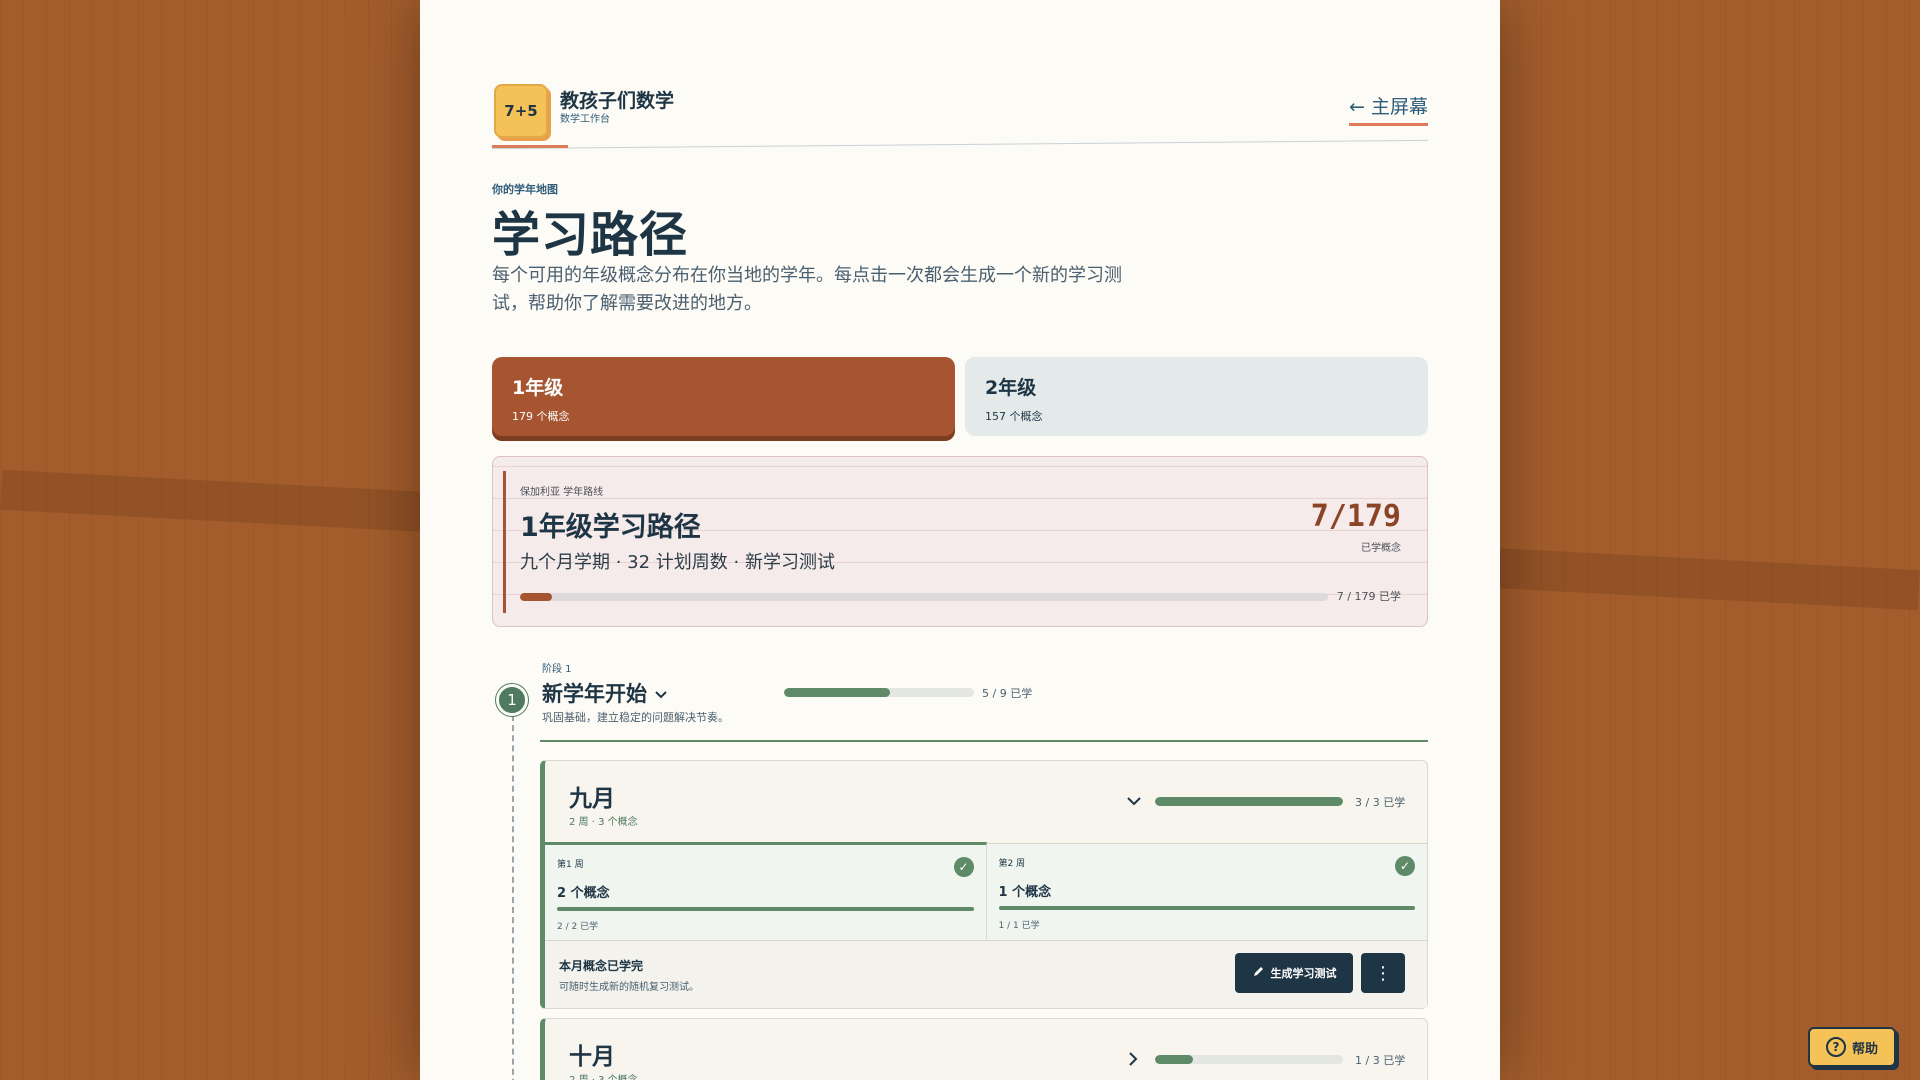  What do you see at coordinates (1207, 892) in the screenshot?
I see `week-card-2: 第2 周 ✓ 1 个概念 1 / 1 已学` at bounding box center [1207, 892].